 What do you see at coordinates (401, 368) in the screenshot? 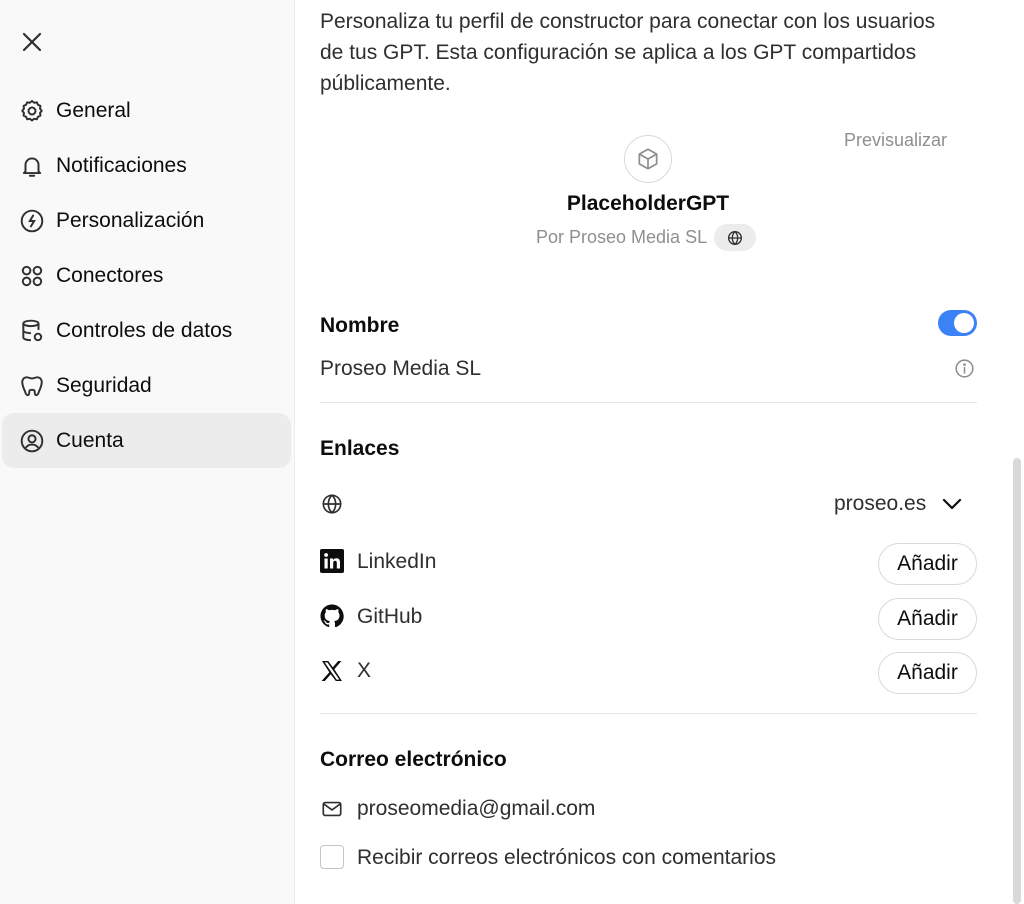
I see `builder-name-value: Proseo Media SL` at bounding box center [401, 368].